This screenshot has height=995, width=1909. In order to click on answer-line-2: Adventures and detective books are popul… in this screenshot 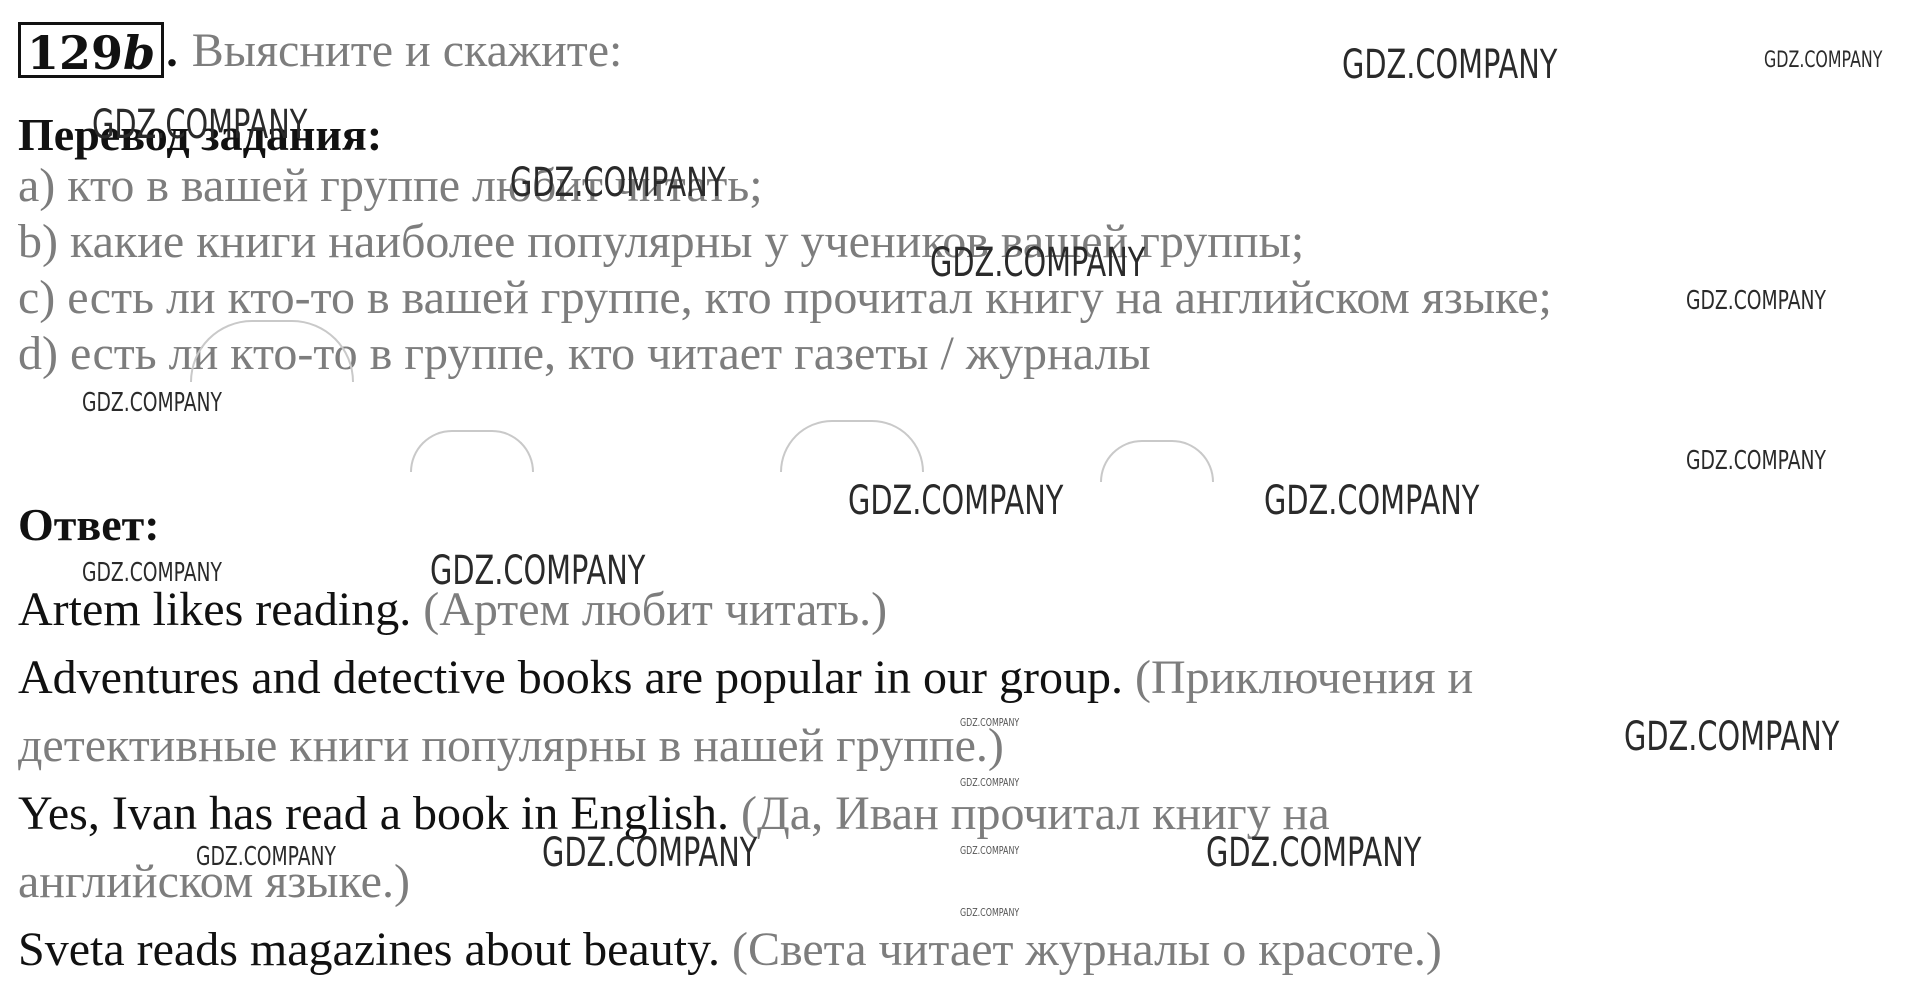, I will do `click(745, 678)`.